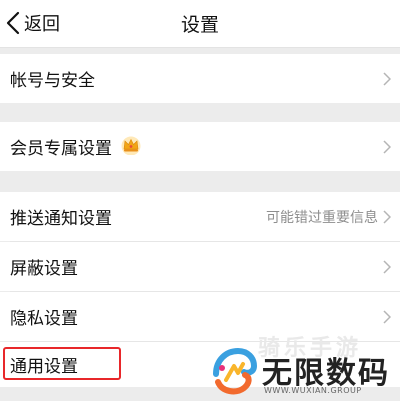 The width and height of the screenshot is (400, 401). Describe the element at coordinates (44, 319) in the screenshot. I see `settings-item-label: 隐私设置` at that location.